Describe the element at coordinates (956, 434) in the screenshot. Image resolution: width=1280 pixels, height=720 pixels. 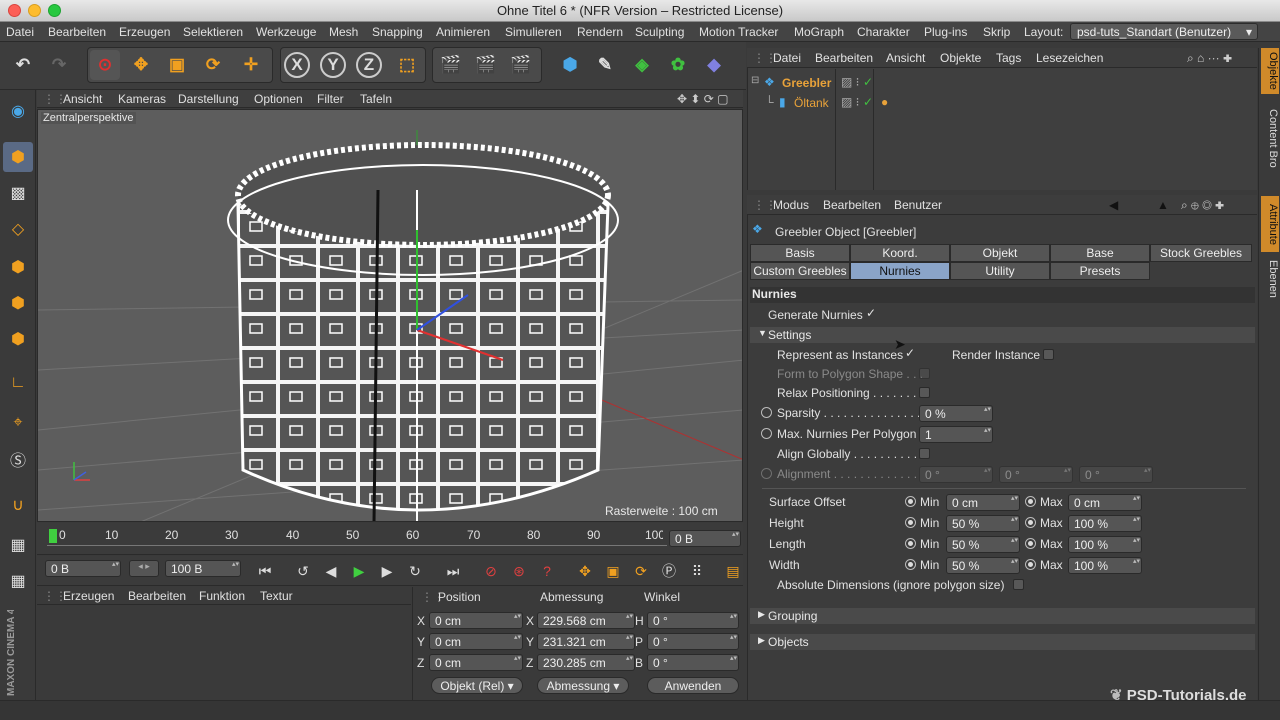
I see `max-nurnies-field: 1` at that location.